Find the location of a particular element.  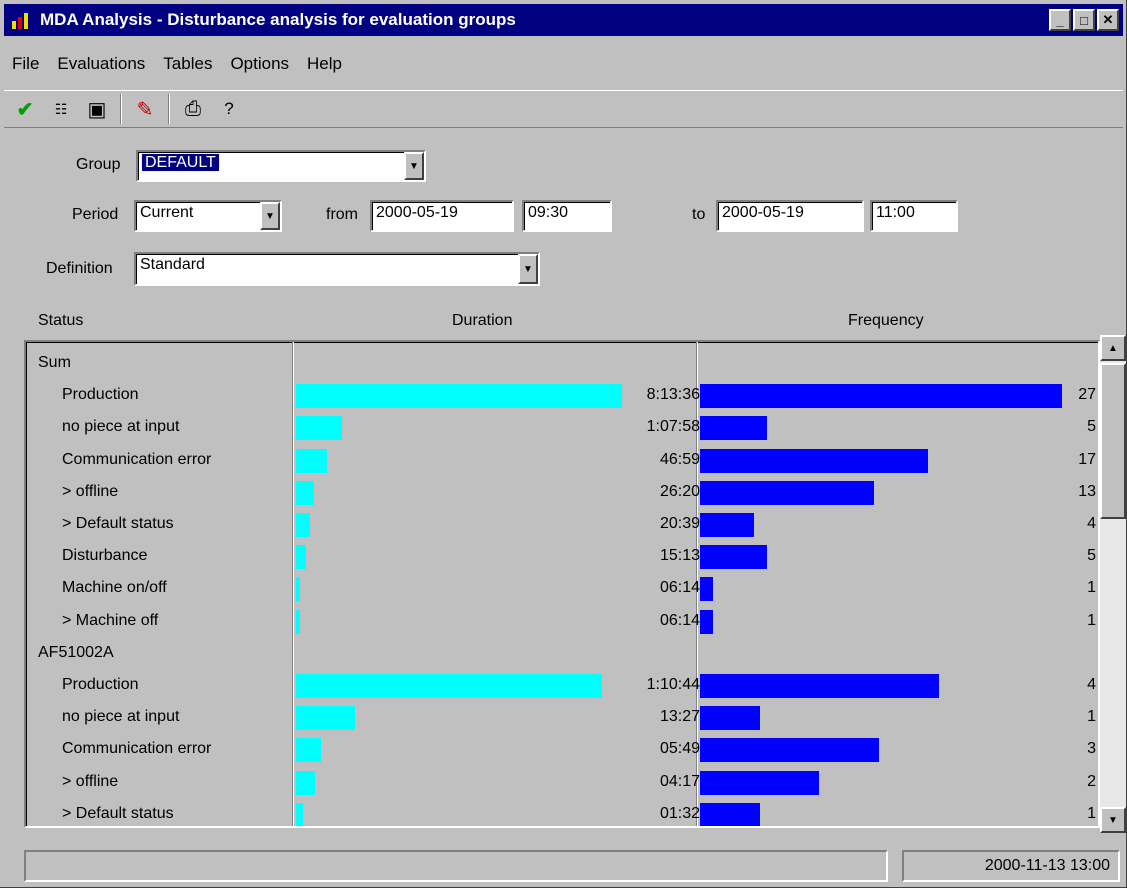

table-row: no piece at input 1:07:58 5 is located at coordinates (562, 428).